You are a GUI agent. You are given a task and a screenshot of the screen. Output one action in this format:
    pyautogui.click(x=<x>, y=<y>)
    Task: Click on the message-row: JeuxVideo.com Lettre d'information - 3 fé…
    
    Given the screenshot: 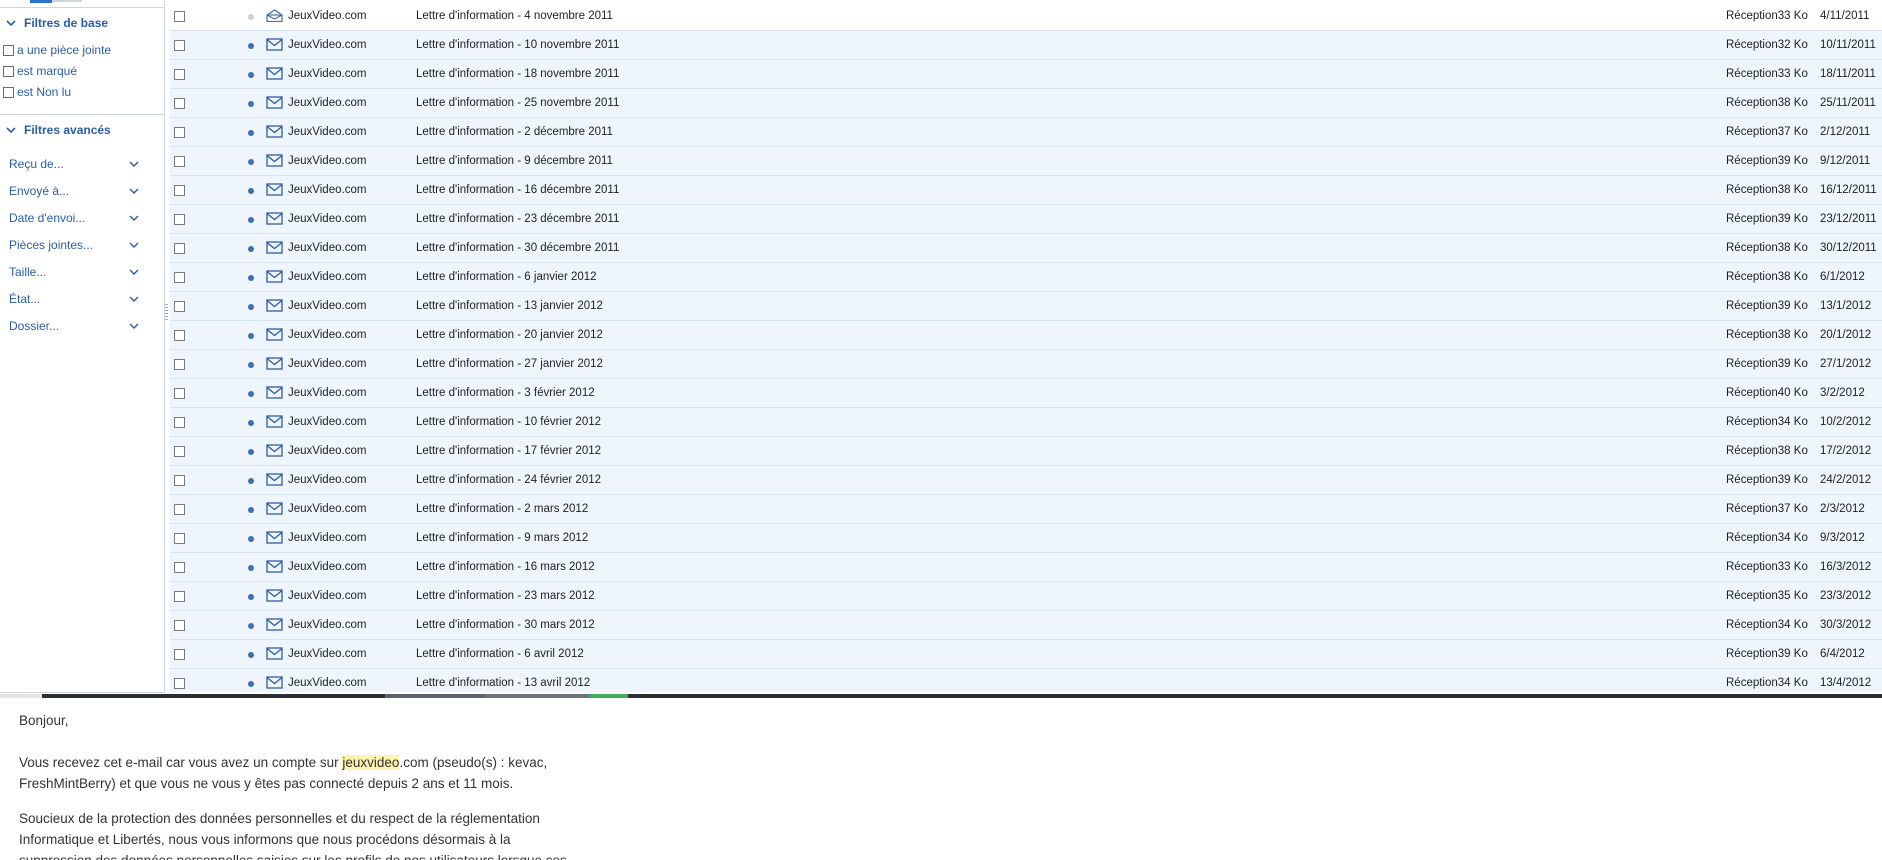 What is the action you would take?
    pyautogui.click(x=1026, y=393)
    